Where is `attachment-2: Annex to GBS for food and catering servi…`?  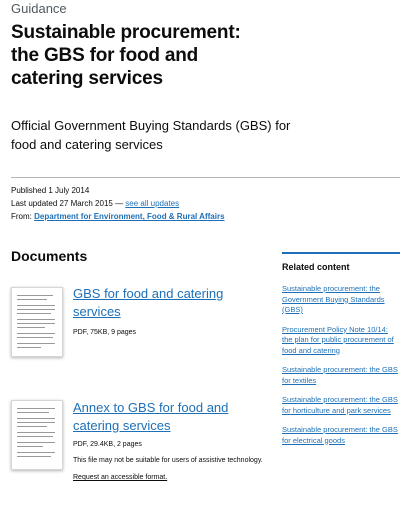 attachment-2: Annex to GBS for food and catering servi… is located at coordinates (173, 441).